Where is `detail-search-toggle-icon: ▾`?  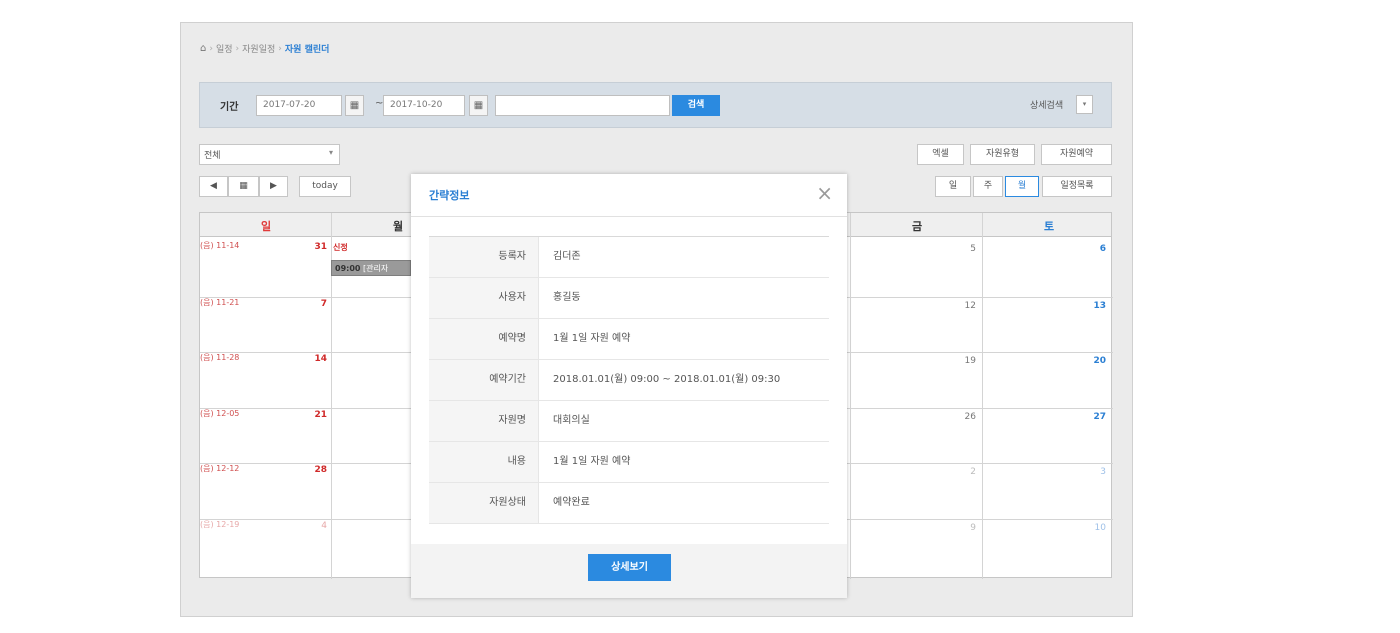 detail-search-toggle-icon: ▾ is located at coordinates (1084, 104).